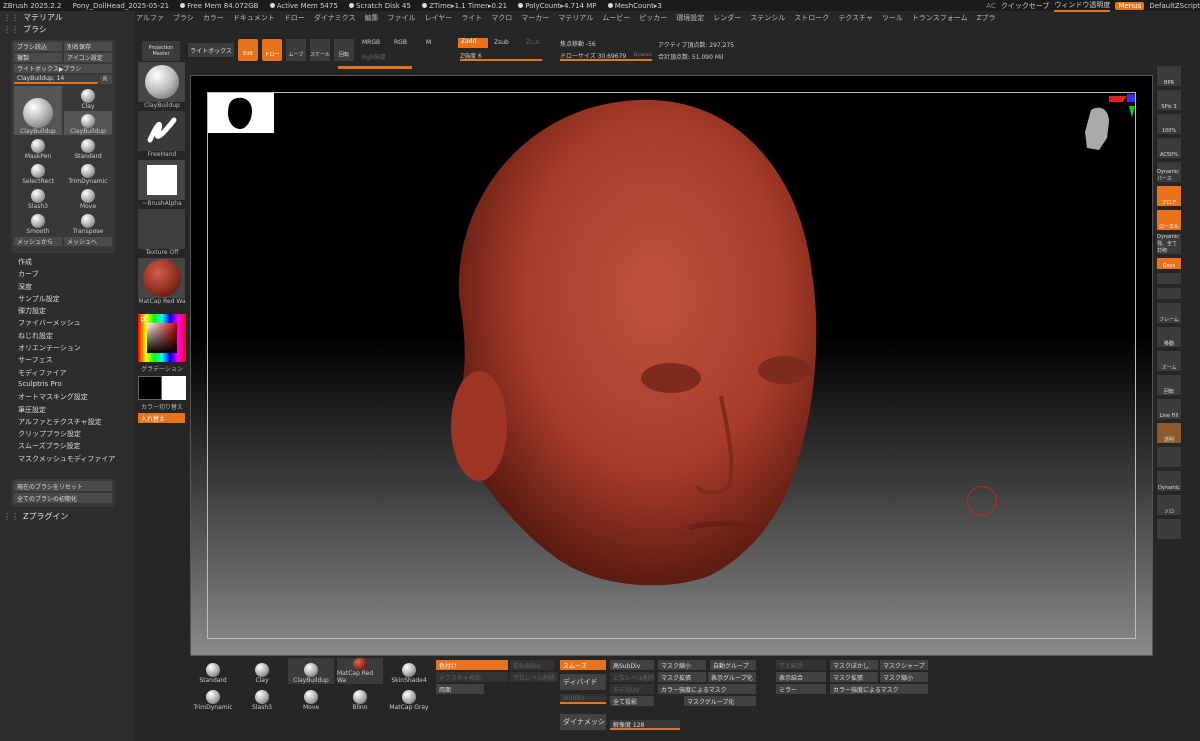  Describe the element at coordinates (632, 701) in the screenshot. I see `project-all-button: 全て投影` at that location.